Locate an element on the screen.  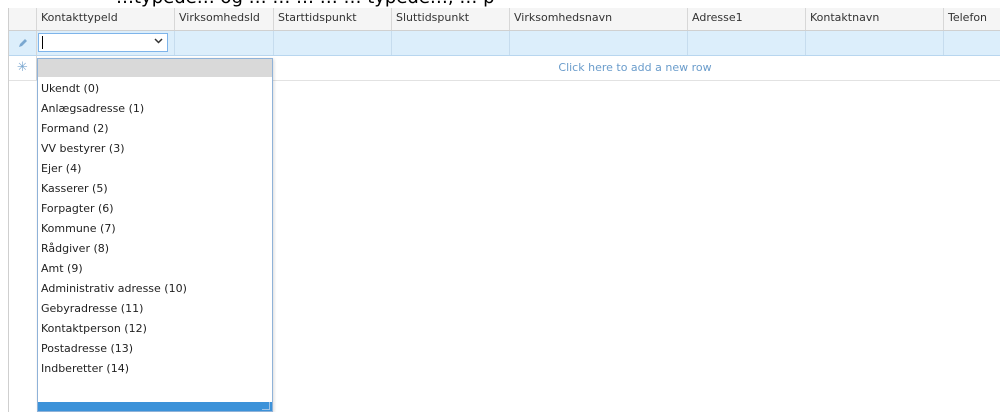
column-header-kontaktnavn: Kontaktnavn is located at coordinates (875, 19).